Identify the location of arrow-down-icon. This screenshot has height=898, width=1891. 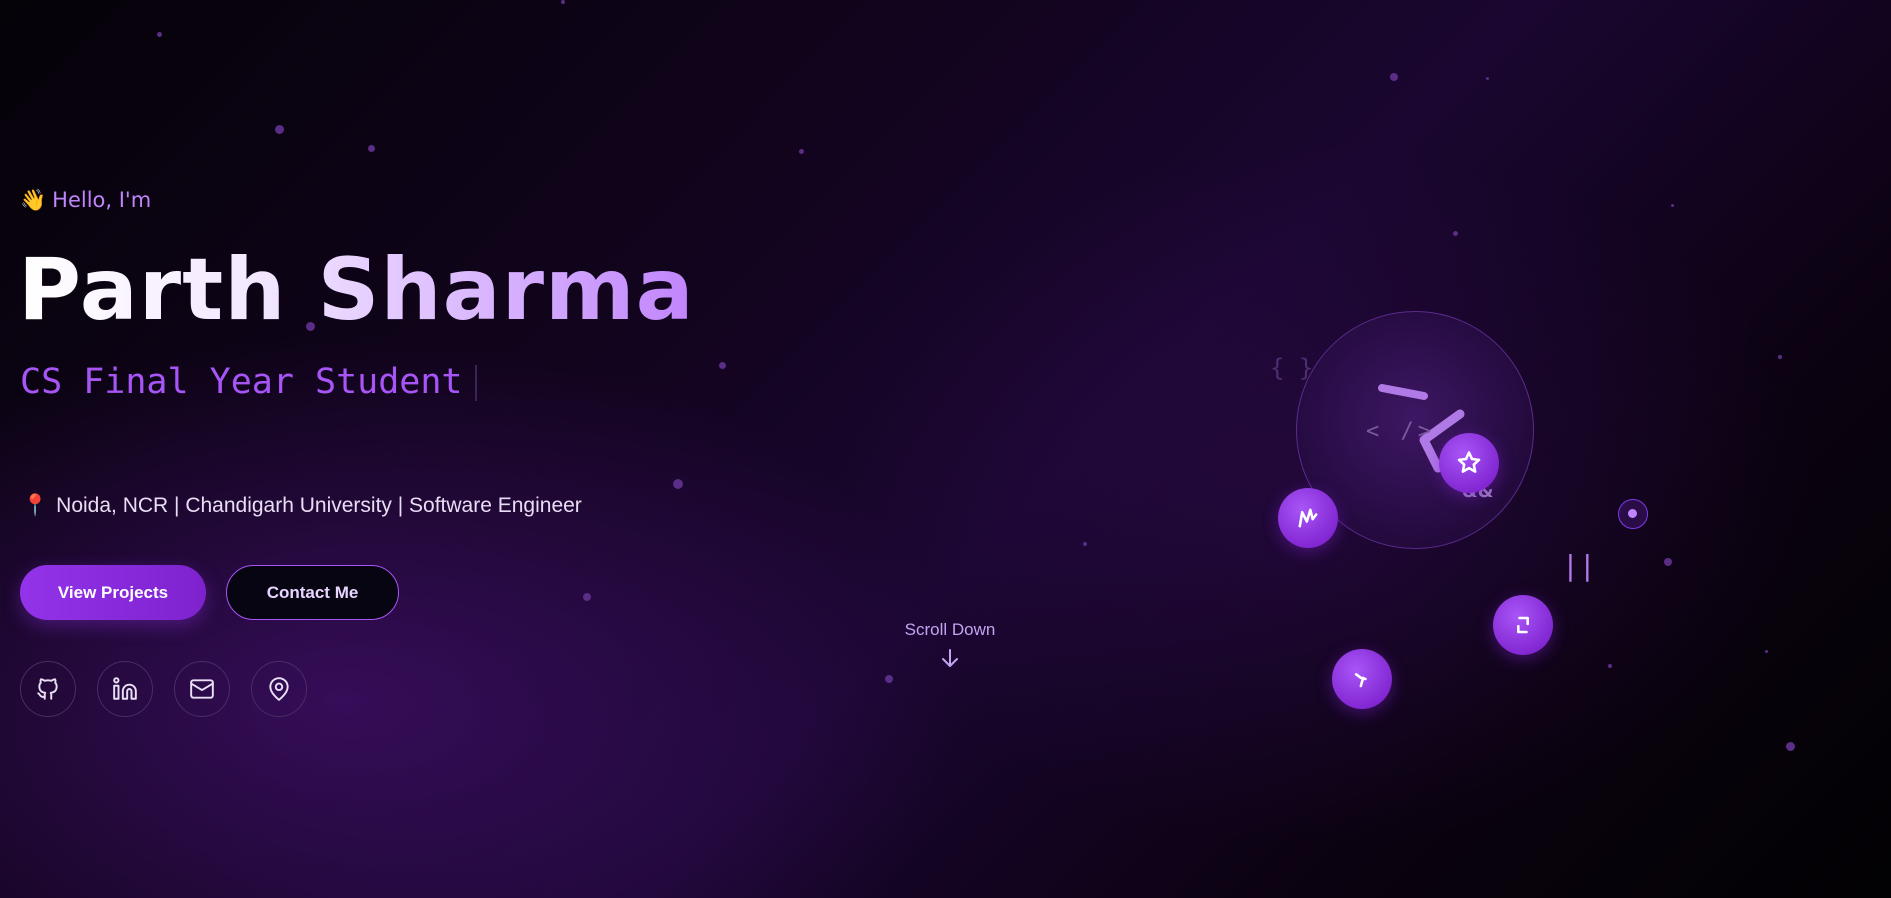
(950, 660).